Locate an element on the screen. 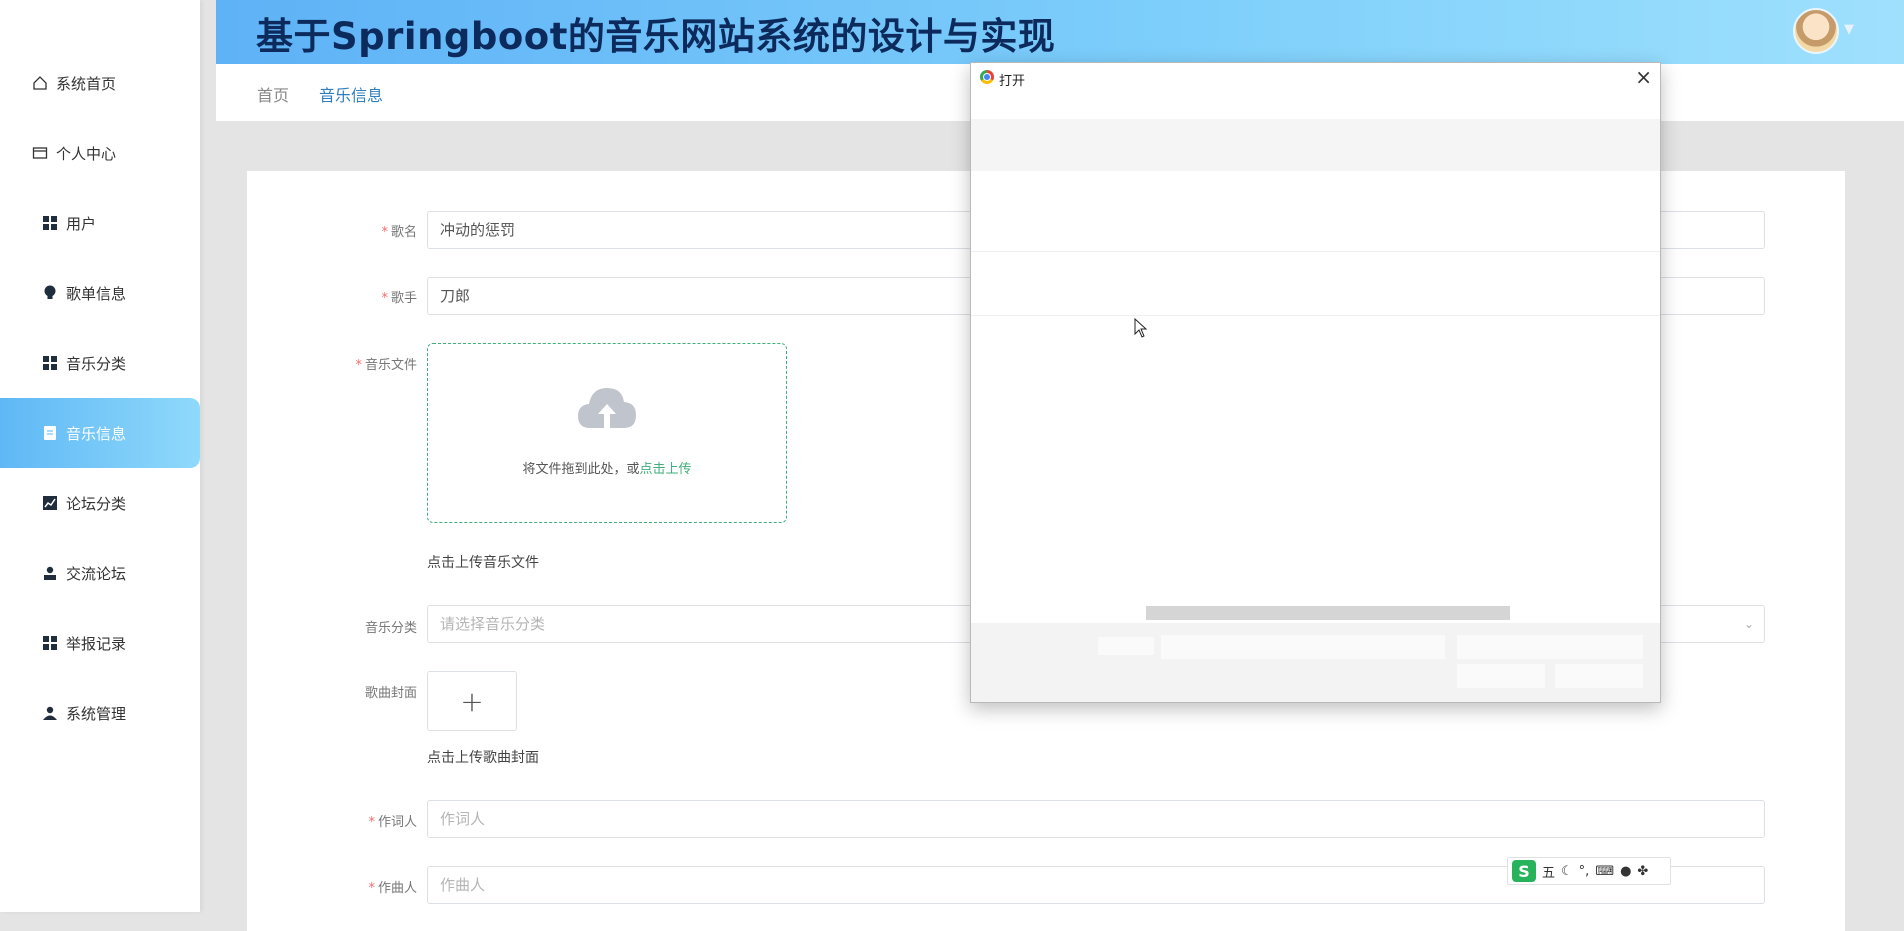 The width and height of the screenshot is (1904, 931). music-file-hint: 点击上传音乐文件 is located at coordinates (483, 563).